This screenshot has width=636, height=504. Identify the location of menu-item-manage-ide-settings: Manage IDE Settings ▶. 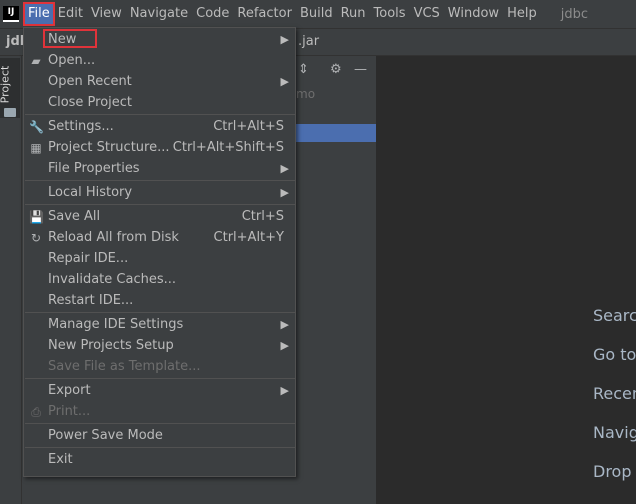
(159, 324).